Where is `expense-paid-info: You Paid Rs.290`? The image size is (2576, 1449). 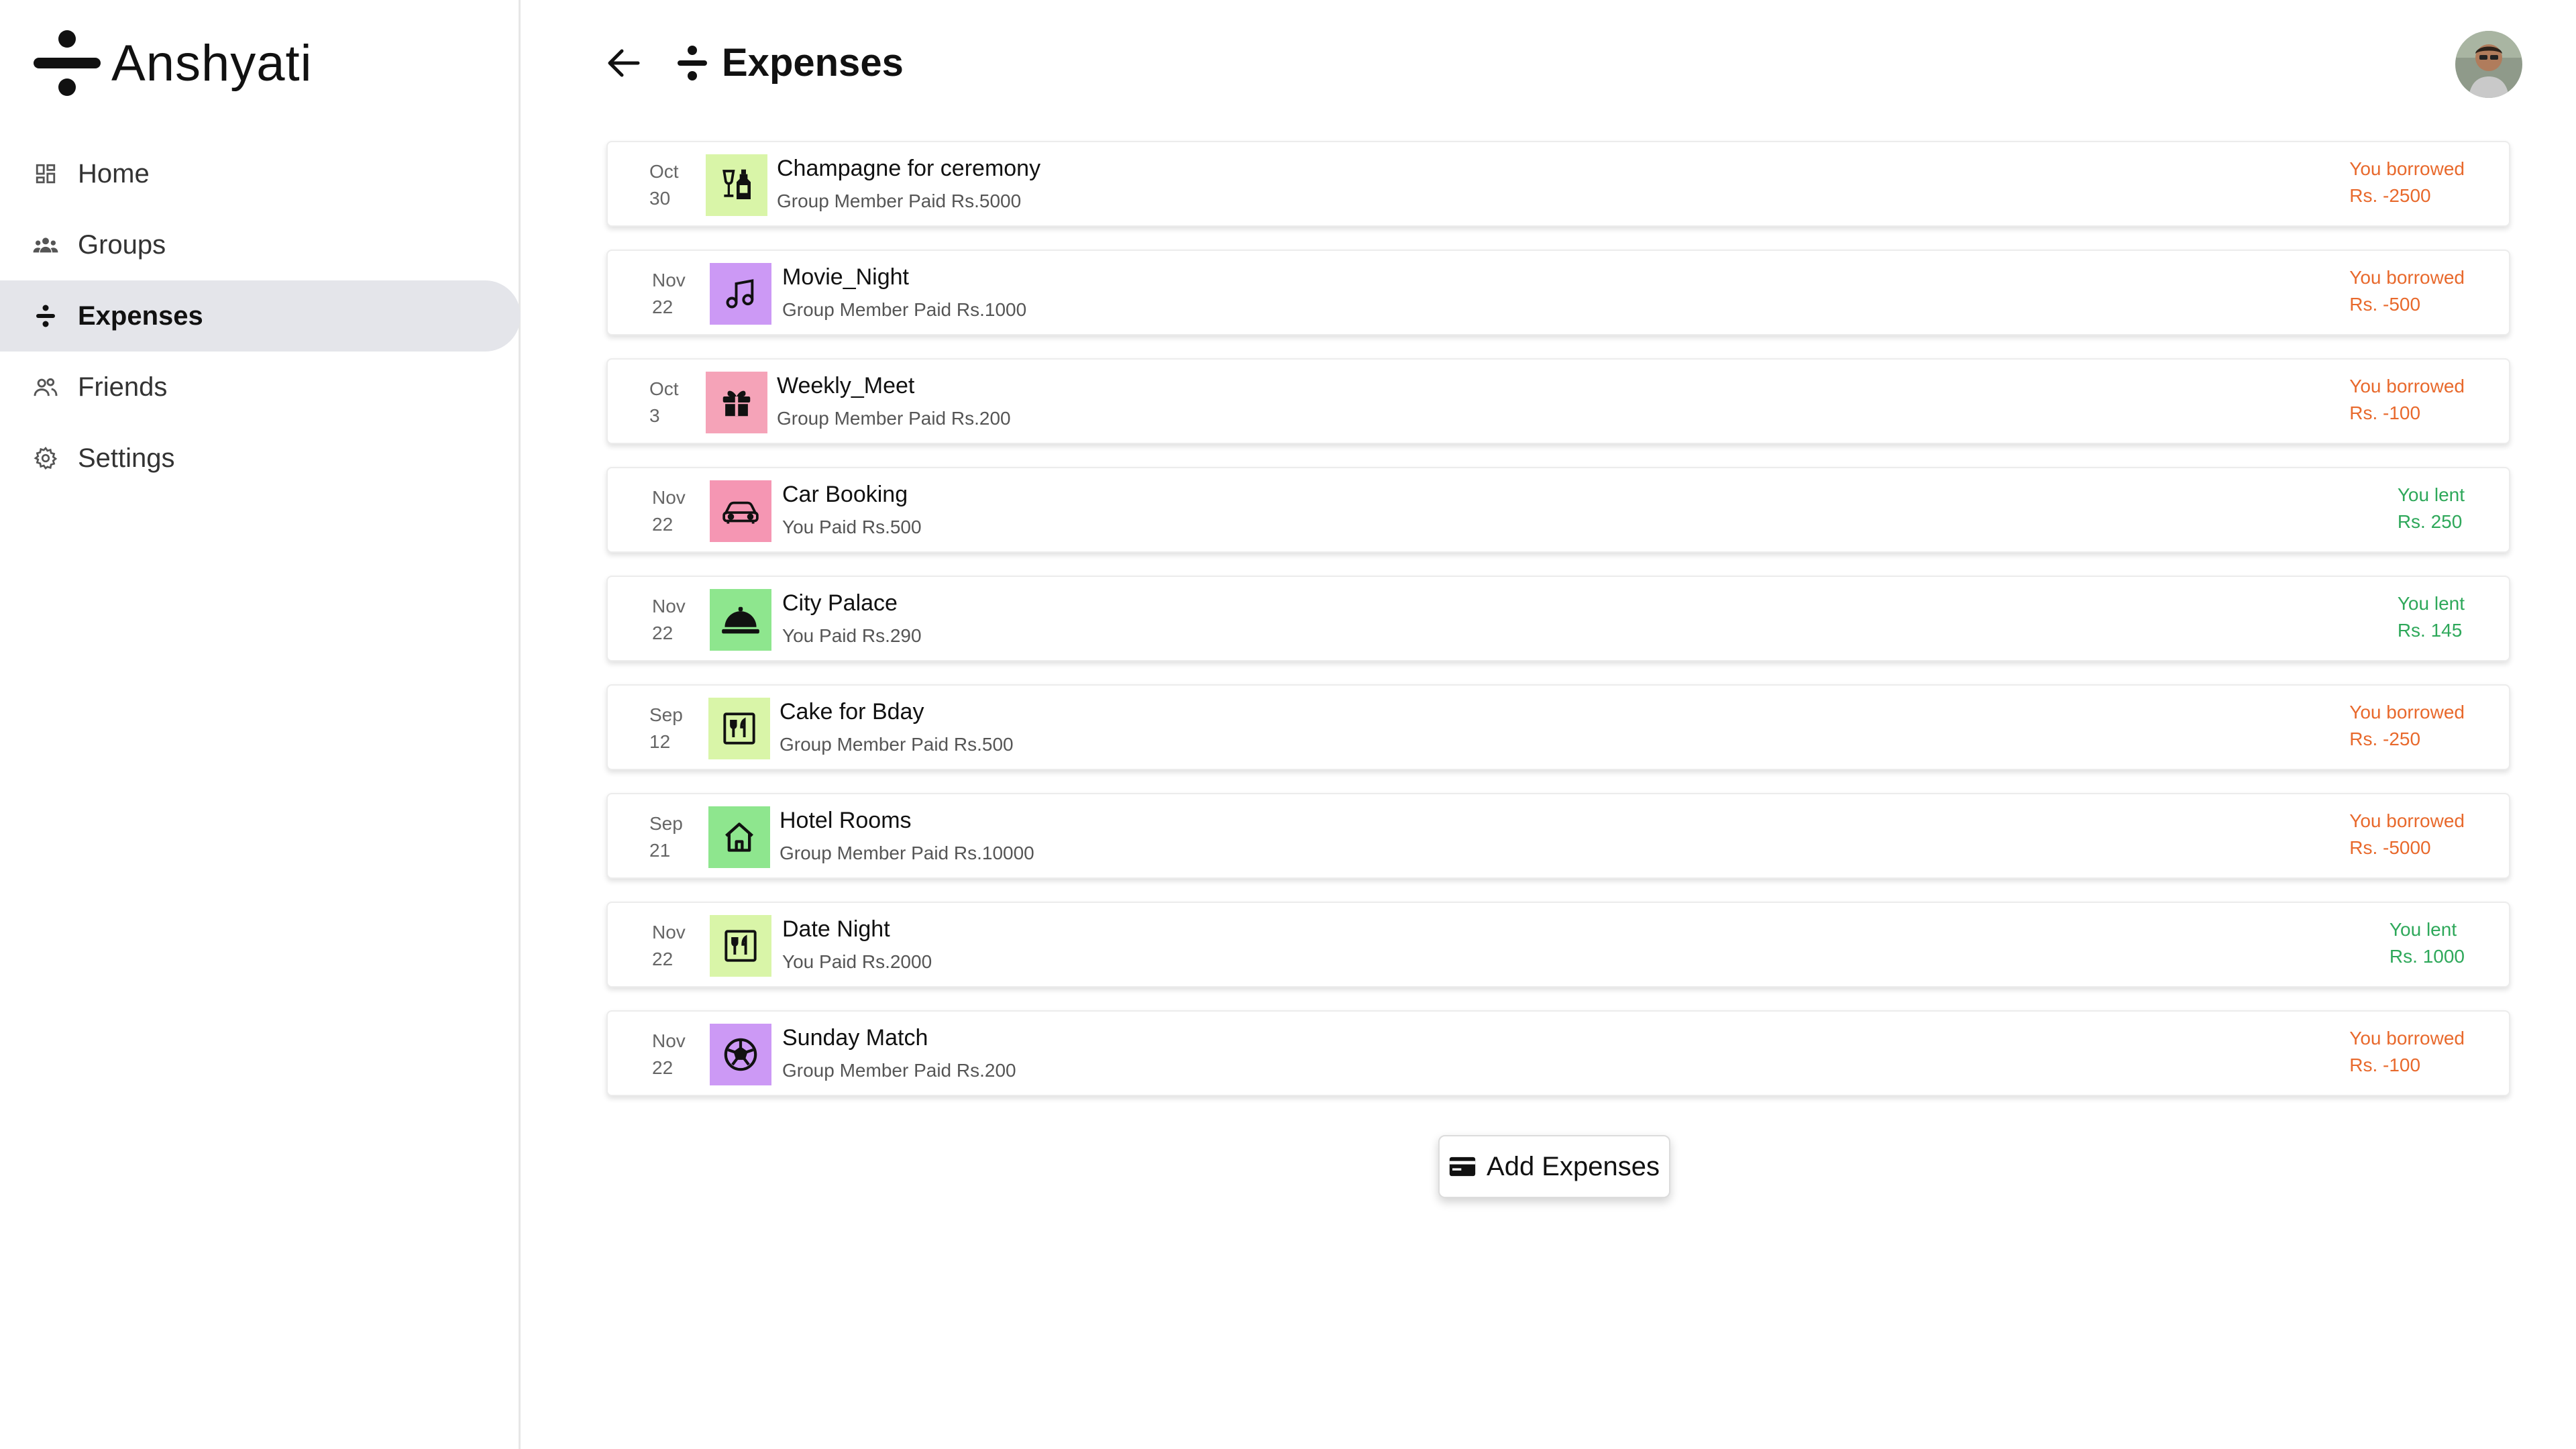 expense-paid-info: You Paid Rs.290 is located at coordinates (852, 635).